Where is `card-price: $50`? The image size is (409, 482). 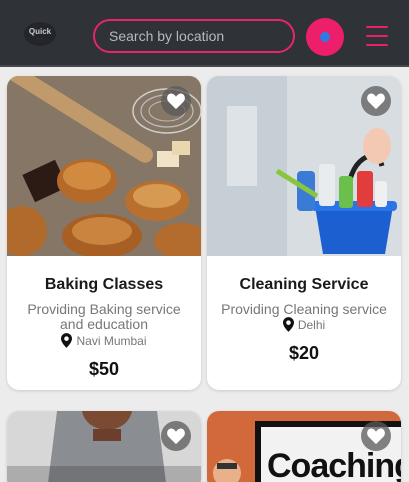 card-price: $50 is located at coordinates (104, 369).